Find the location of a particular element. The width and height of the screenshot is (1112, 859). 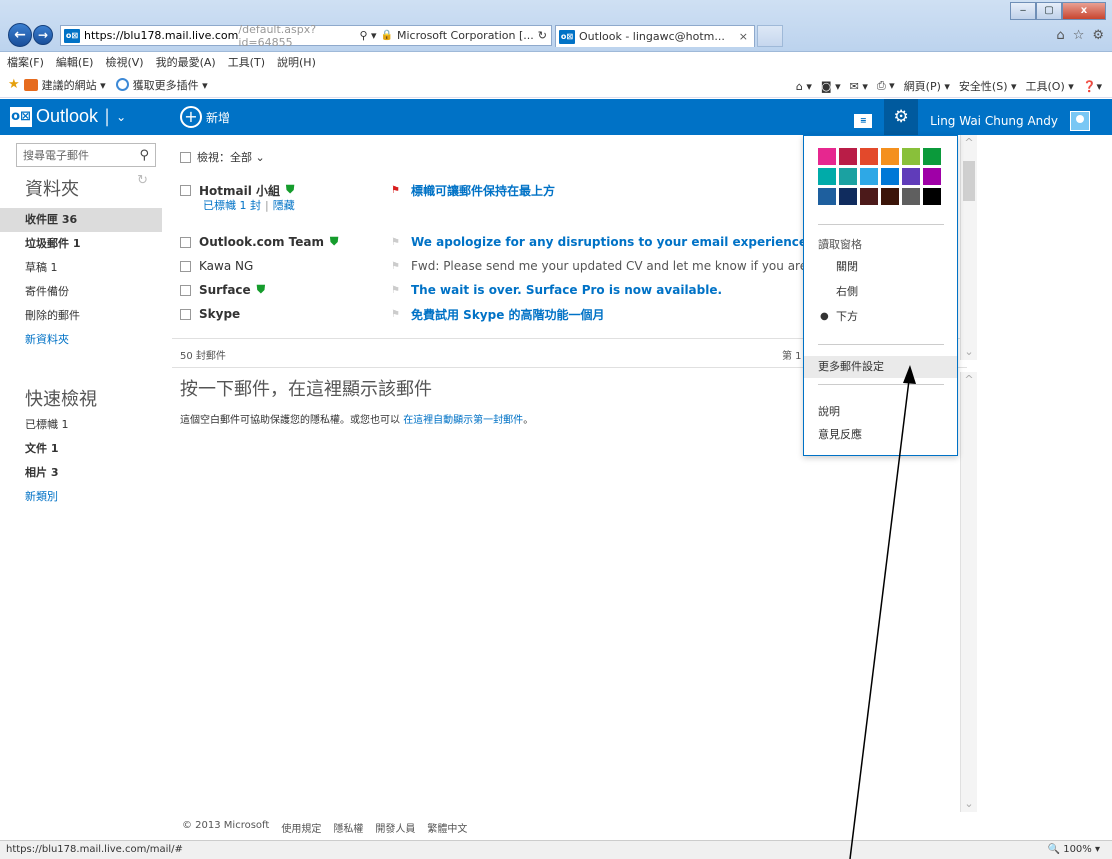

print-icon: ⎙ ▾ is located at coordinates (886, 86).